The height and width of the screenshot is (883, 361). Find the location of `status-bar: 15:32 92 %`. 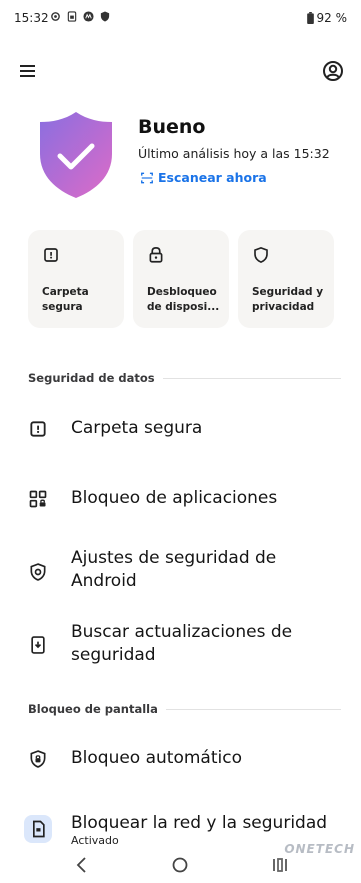

status-bar: 15:32 92 % is located at coordinates (180, 20).